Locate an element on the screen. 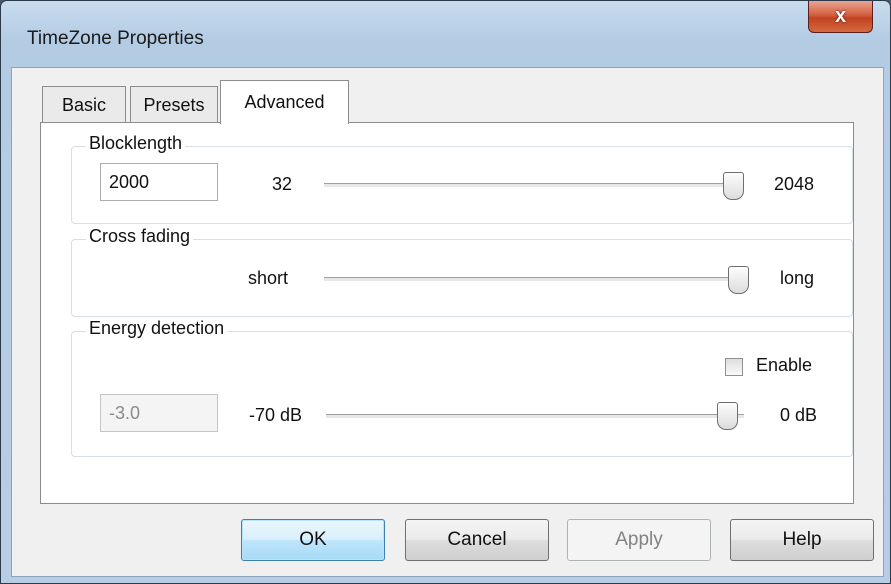  enable-checkbox-label: Enable is located at coordinates (784, 365).